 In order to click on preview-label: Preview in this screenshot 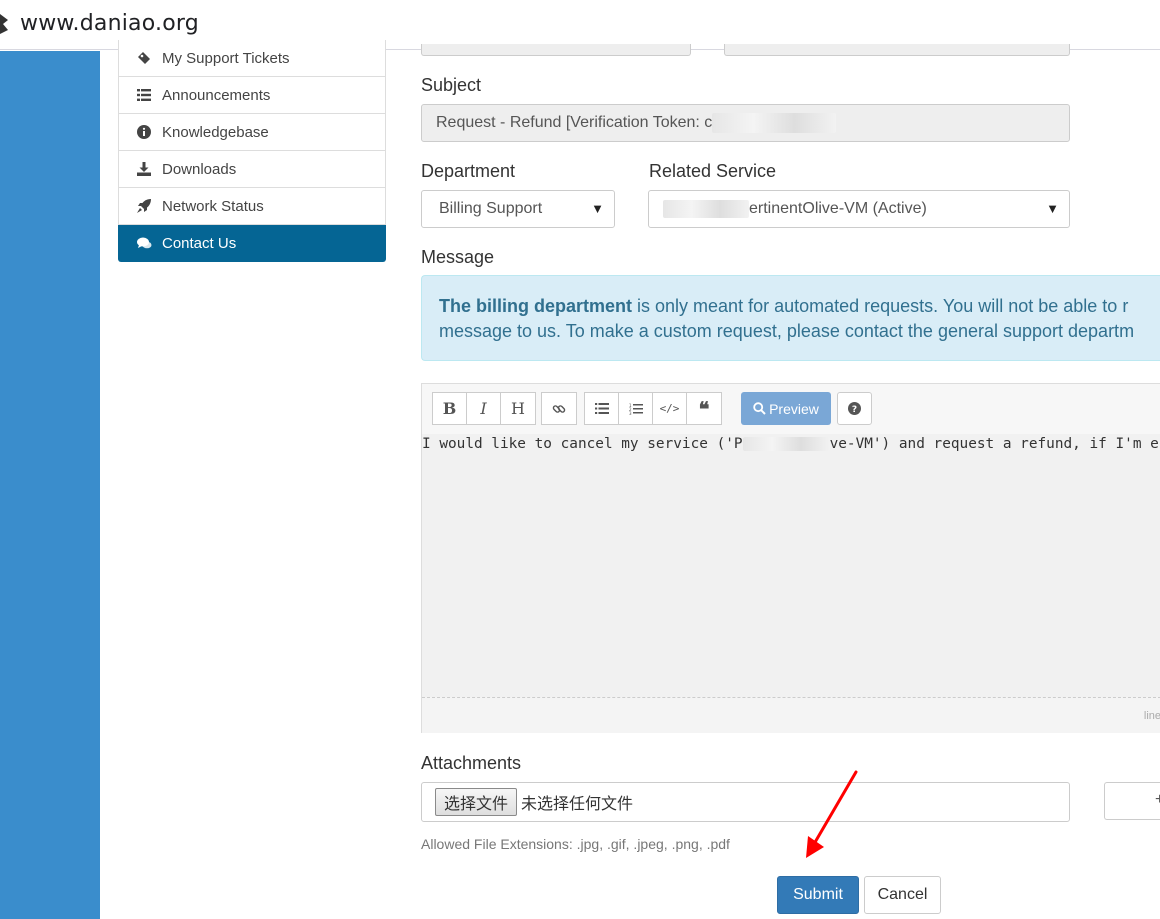, I will do `click(794, 408)`.